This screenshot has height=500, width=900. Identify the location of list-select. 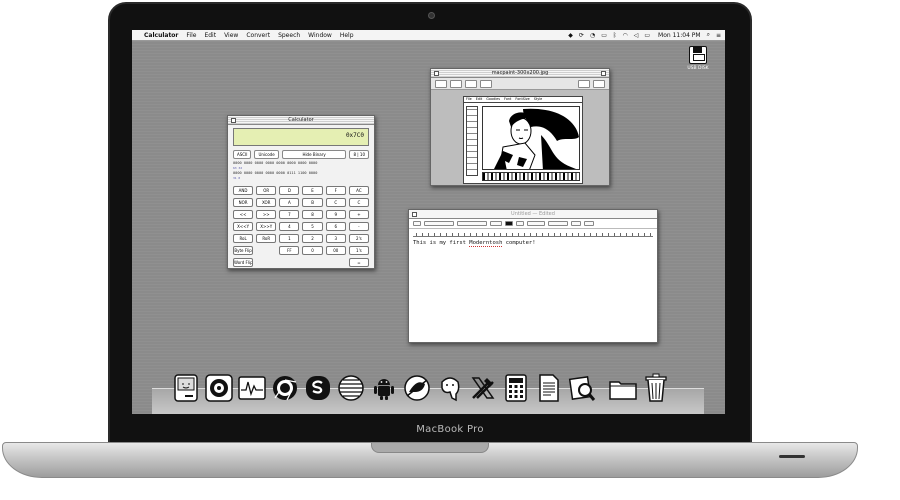
(589, 223).